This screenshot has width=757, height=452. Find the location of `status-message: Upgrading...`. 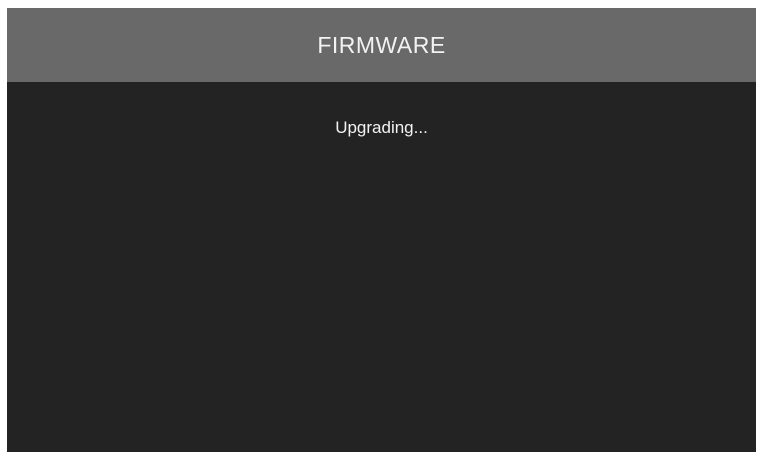

status-message: Upgrading... is located at coordinates (381, 127).